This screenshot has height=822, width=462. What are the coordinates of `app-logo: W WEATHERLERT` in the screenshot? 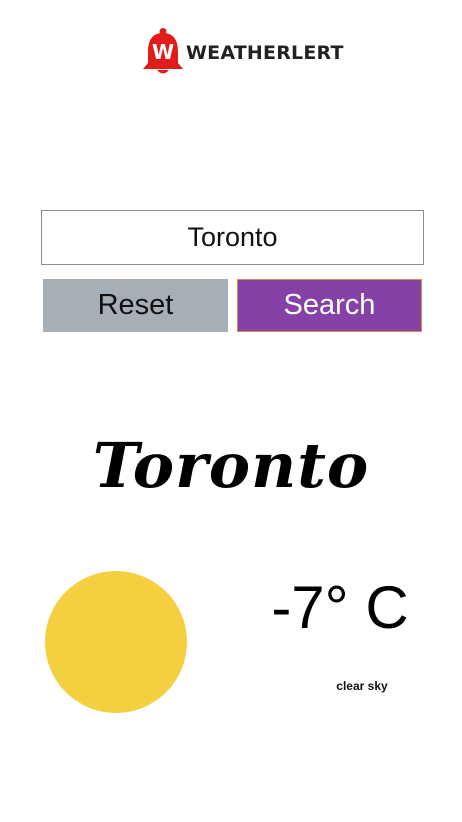 It's located at (241, 52).